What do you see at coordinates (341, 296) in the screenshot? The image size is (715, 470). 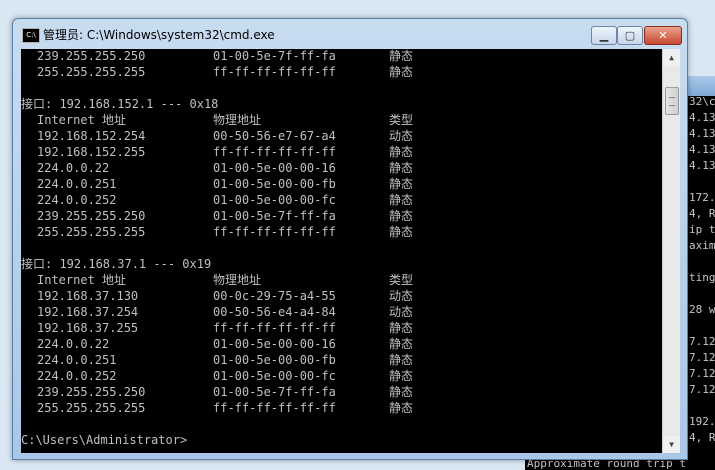 I see `arp-table-row: 192.168.37.130 00-0c-29-75-a4-55 动态` at bounding box center [341, 296].